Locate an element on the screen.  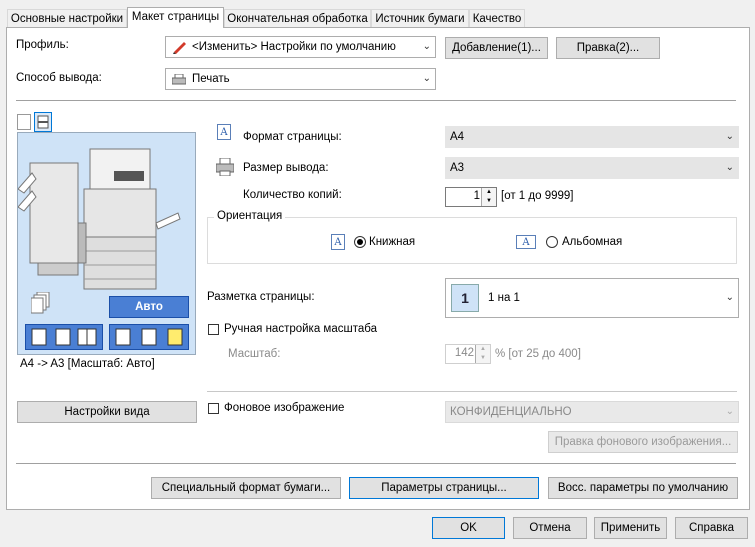
watermark-label: Фоновое изображение is located at coordinates (284, 408).